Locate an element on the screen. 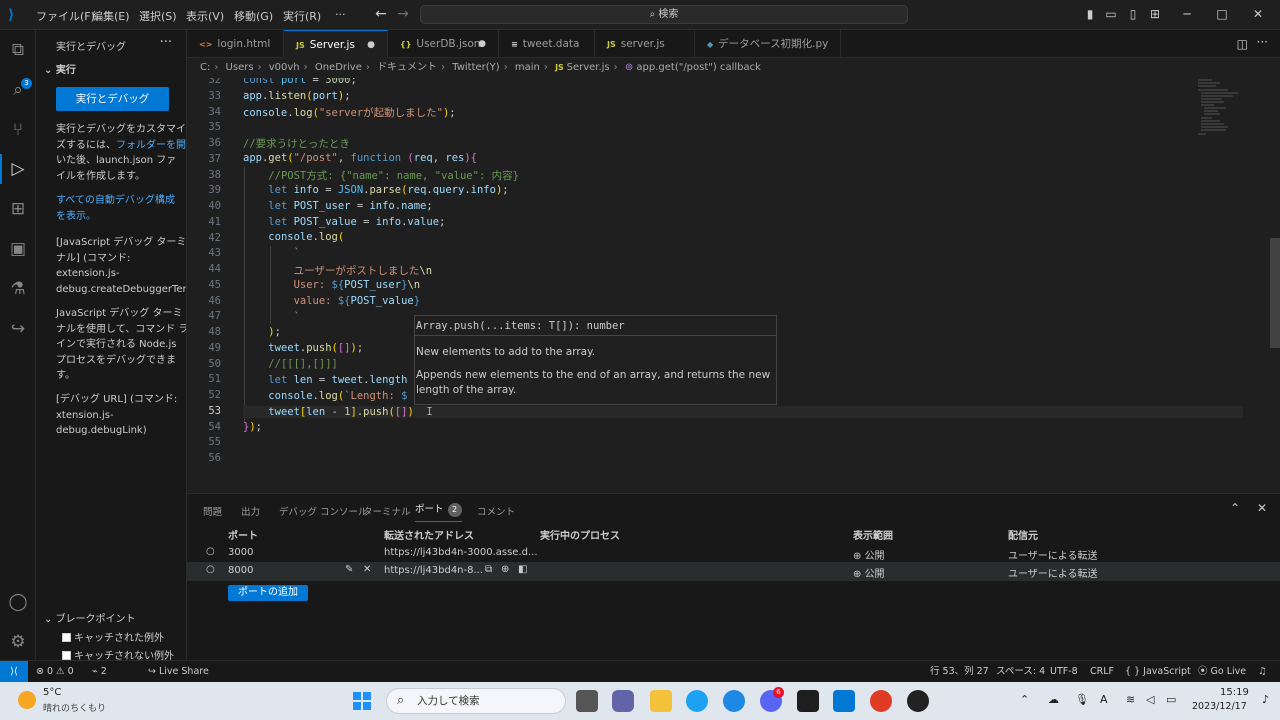 This screenshot has width=1280, height=720. edge-browser-icon is located at coordinates (734, 701).